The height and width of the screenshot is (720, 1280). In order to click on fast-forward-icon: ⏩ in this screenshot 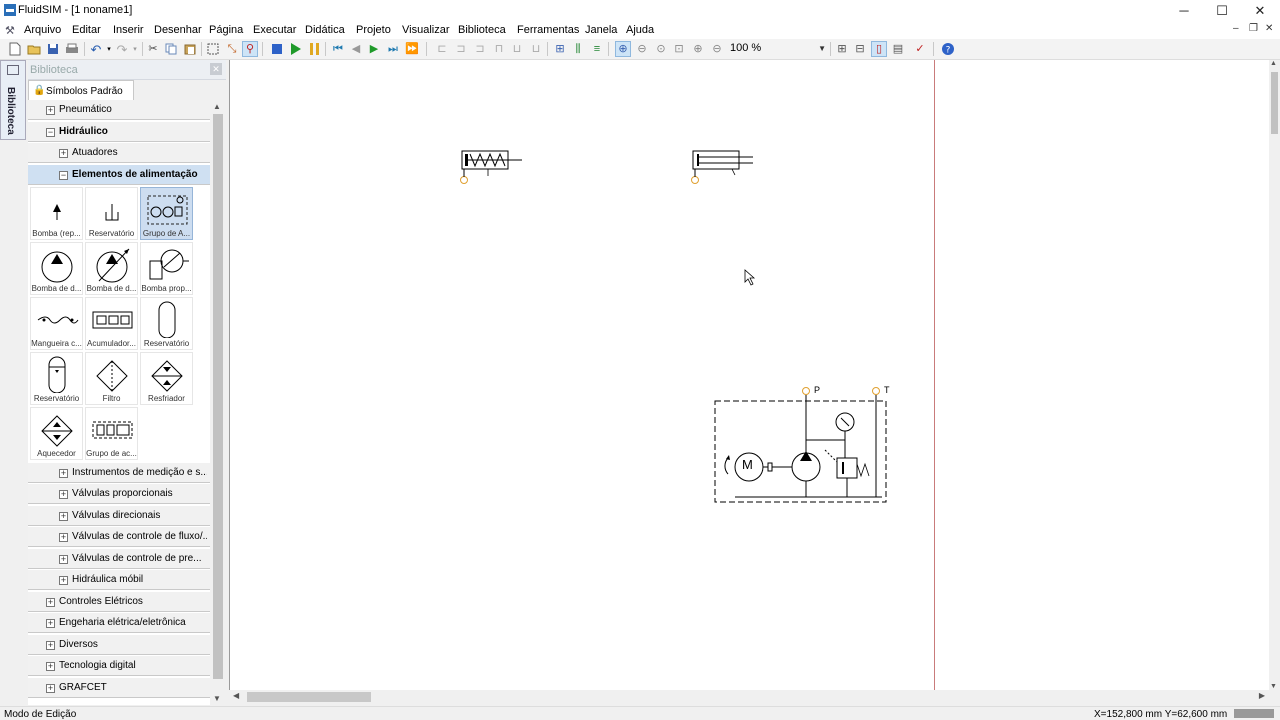, I will do `click(412, 49)`.